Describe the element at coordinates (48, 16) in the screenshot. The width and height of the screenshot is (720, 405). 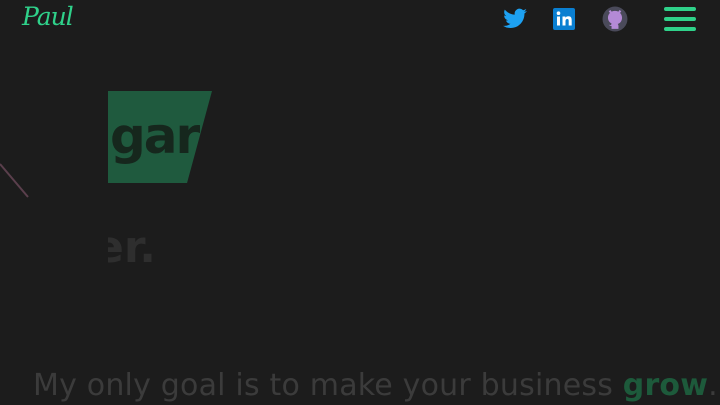
I see `site-logo: Paul` at that location.